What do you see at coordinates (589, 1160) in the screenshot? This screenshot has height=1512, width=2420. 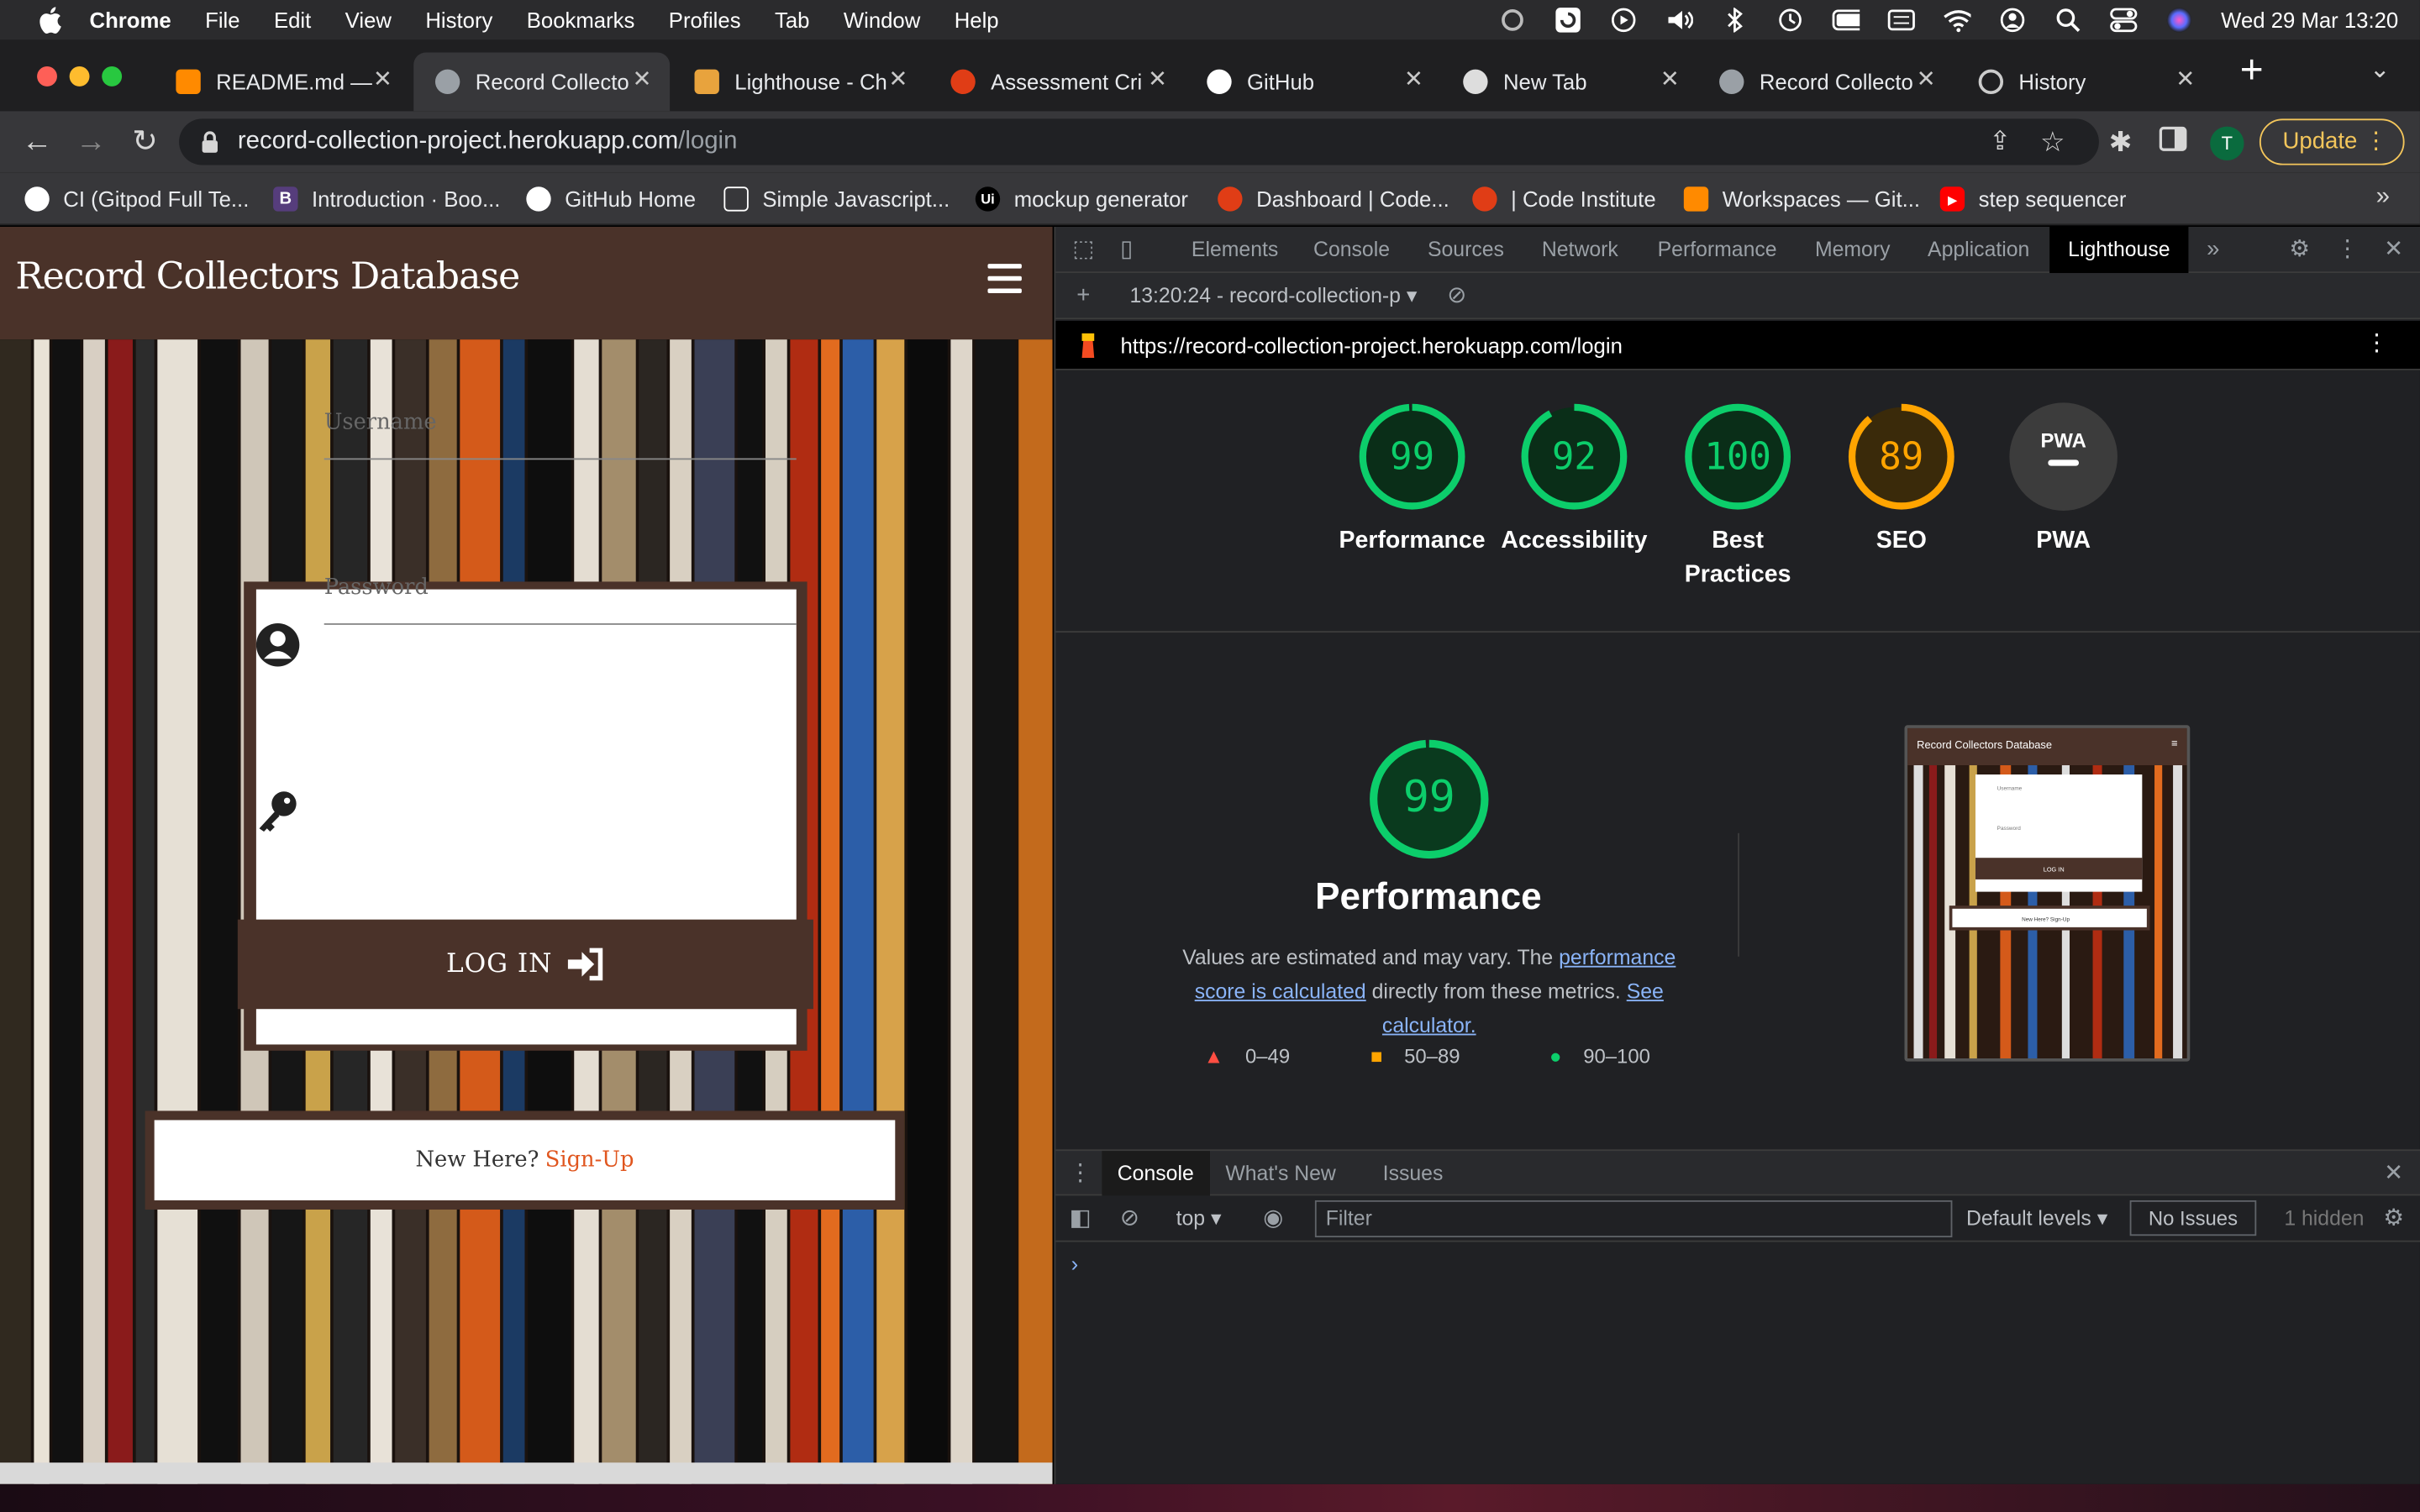 I see `signup-link: Sign-Up` at bounding box center [589, 1160].